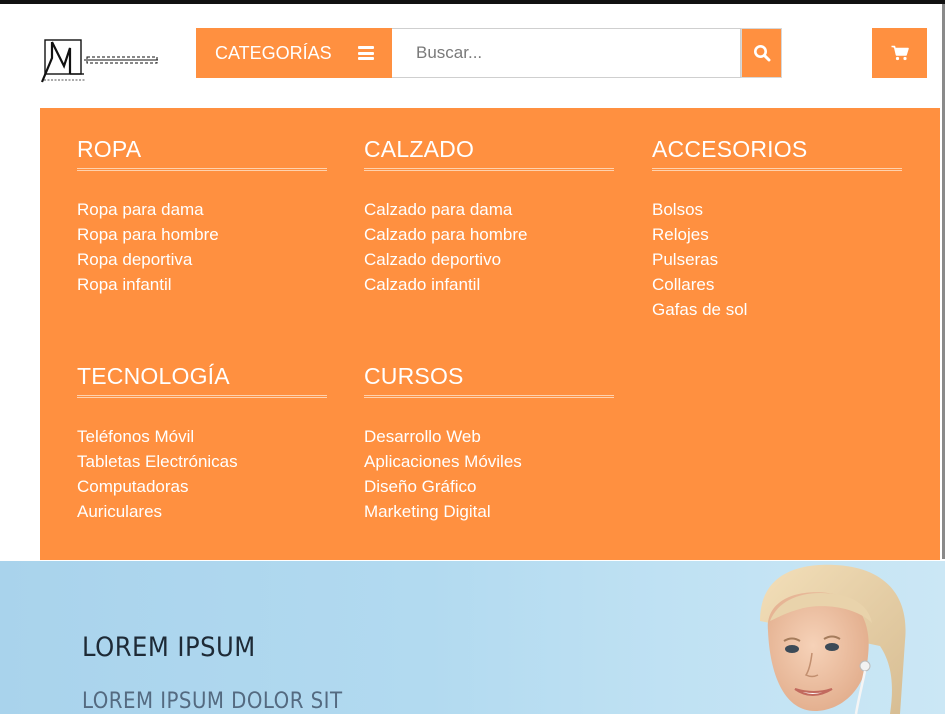 The image size is (945, 714). Describe the element at coordinates (777, 209) in the screenshot. I see `menu-item: Bolsos` at that location.